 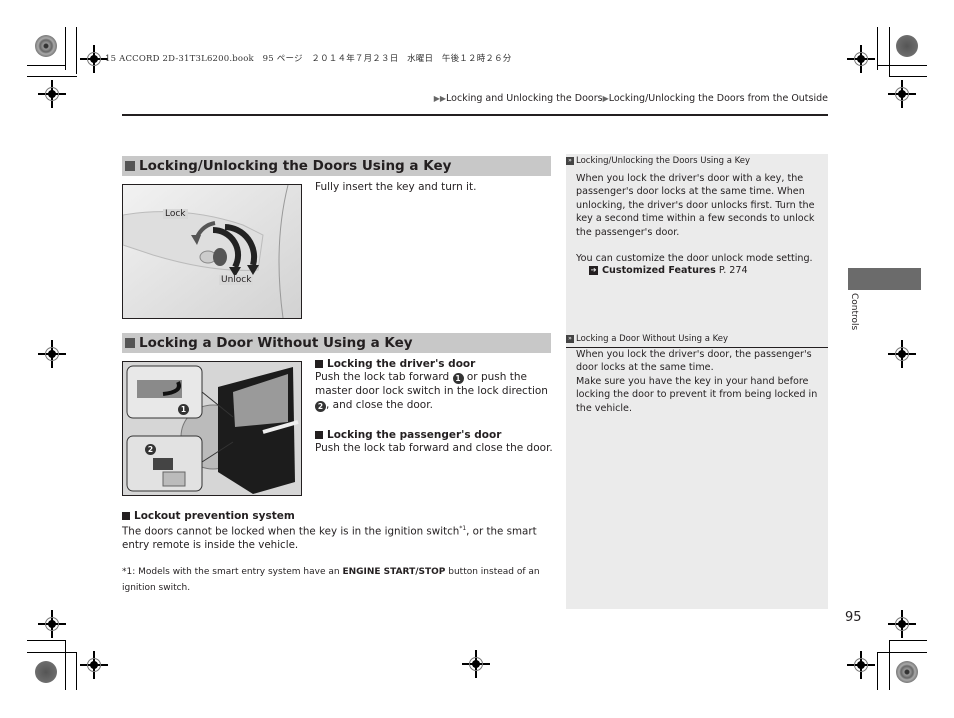 I want to click on section-header: Locking a Door Without Using a Key, so click(x=336, y=343).